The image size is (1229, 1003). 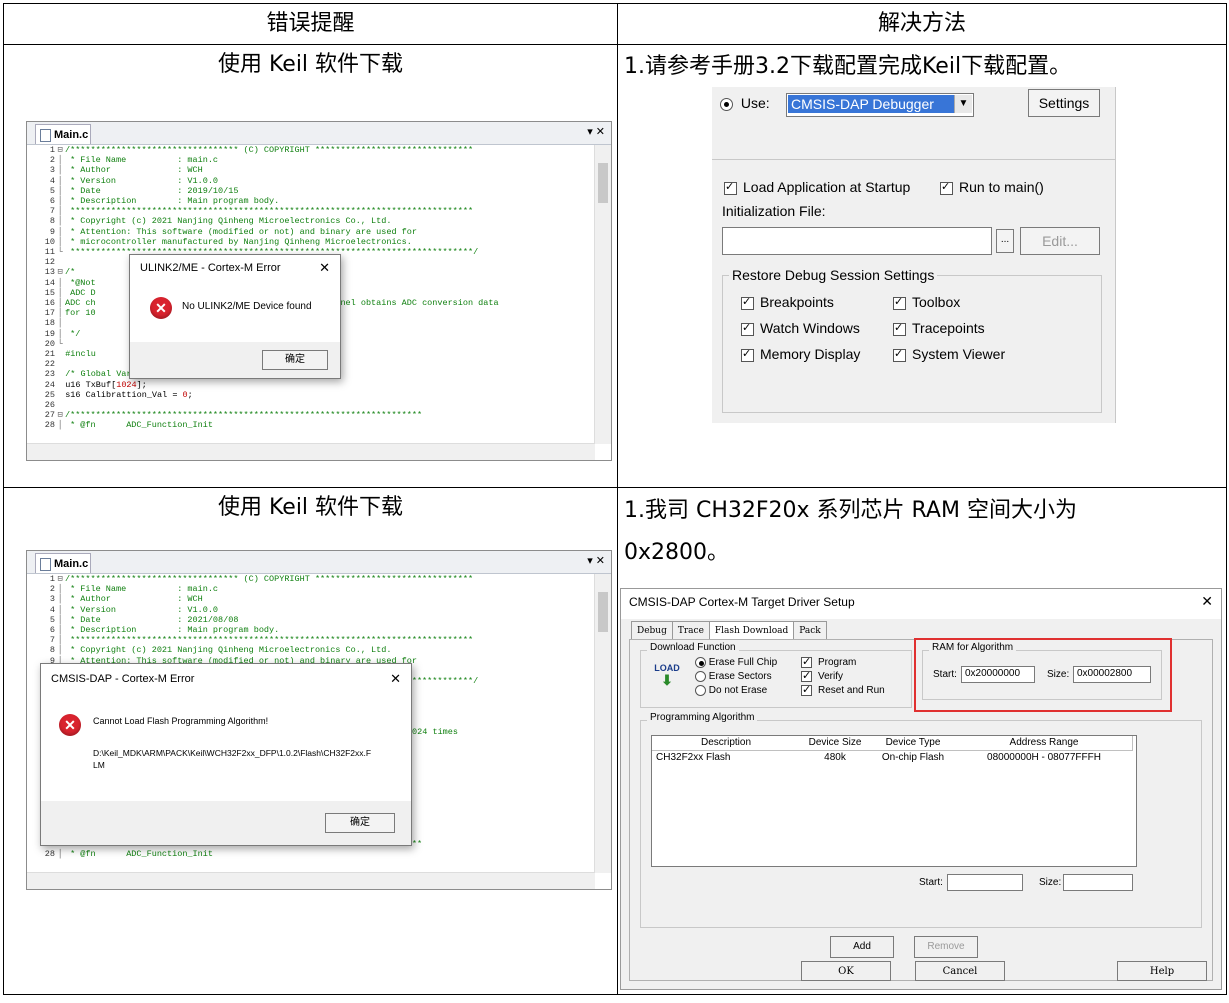 I want to click on column-header-address-range: Address Range, so click(x=1044, y=743).